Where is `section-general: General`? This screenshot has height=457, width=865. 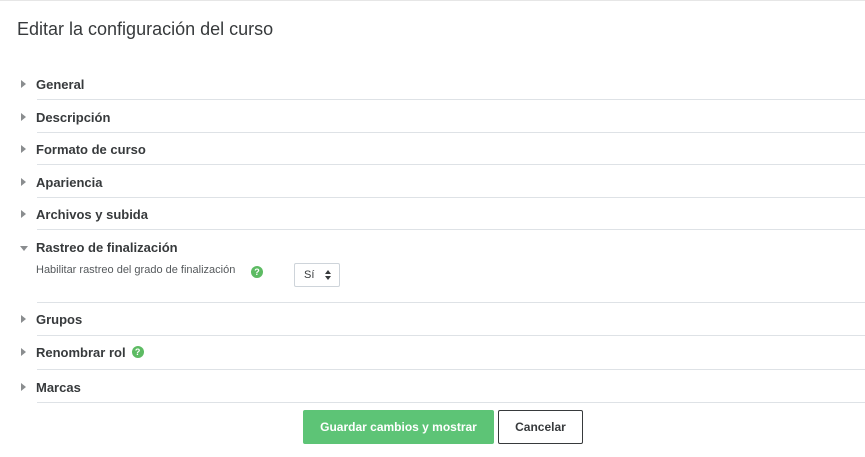
section-general: General is located at coordinates (52, 84).